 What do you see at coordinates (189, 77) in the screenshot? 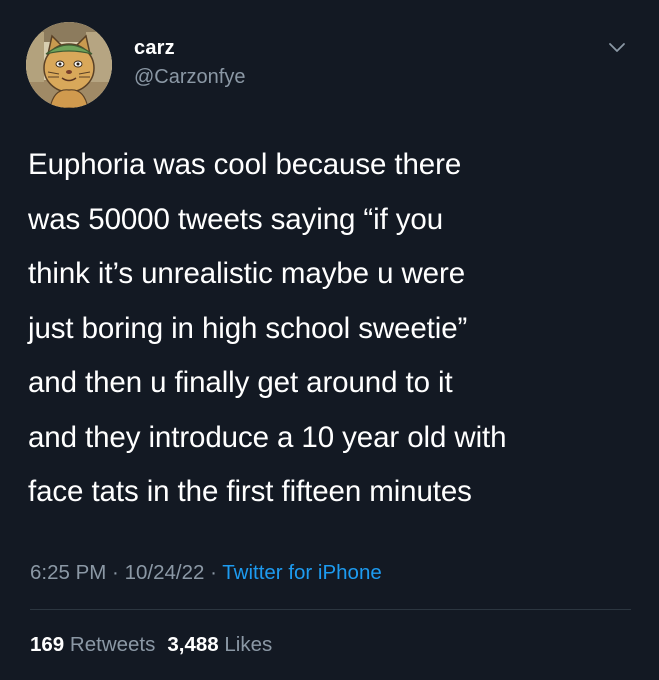
I see `user-handle: @Carzonfye` at bounding box center [189, 77].